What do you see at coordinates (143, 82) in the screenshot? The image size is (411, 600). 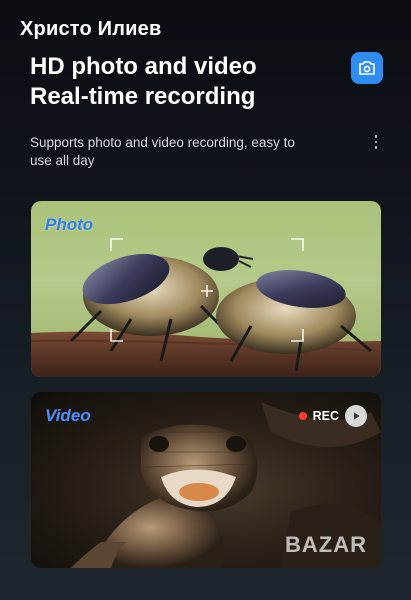 I see `hero-heading: HD photo and video Real-time recording` at bounding box center [143, 82].